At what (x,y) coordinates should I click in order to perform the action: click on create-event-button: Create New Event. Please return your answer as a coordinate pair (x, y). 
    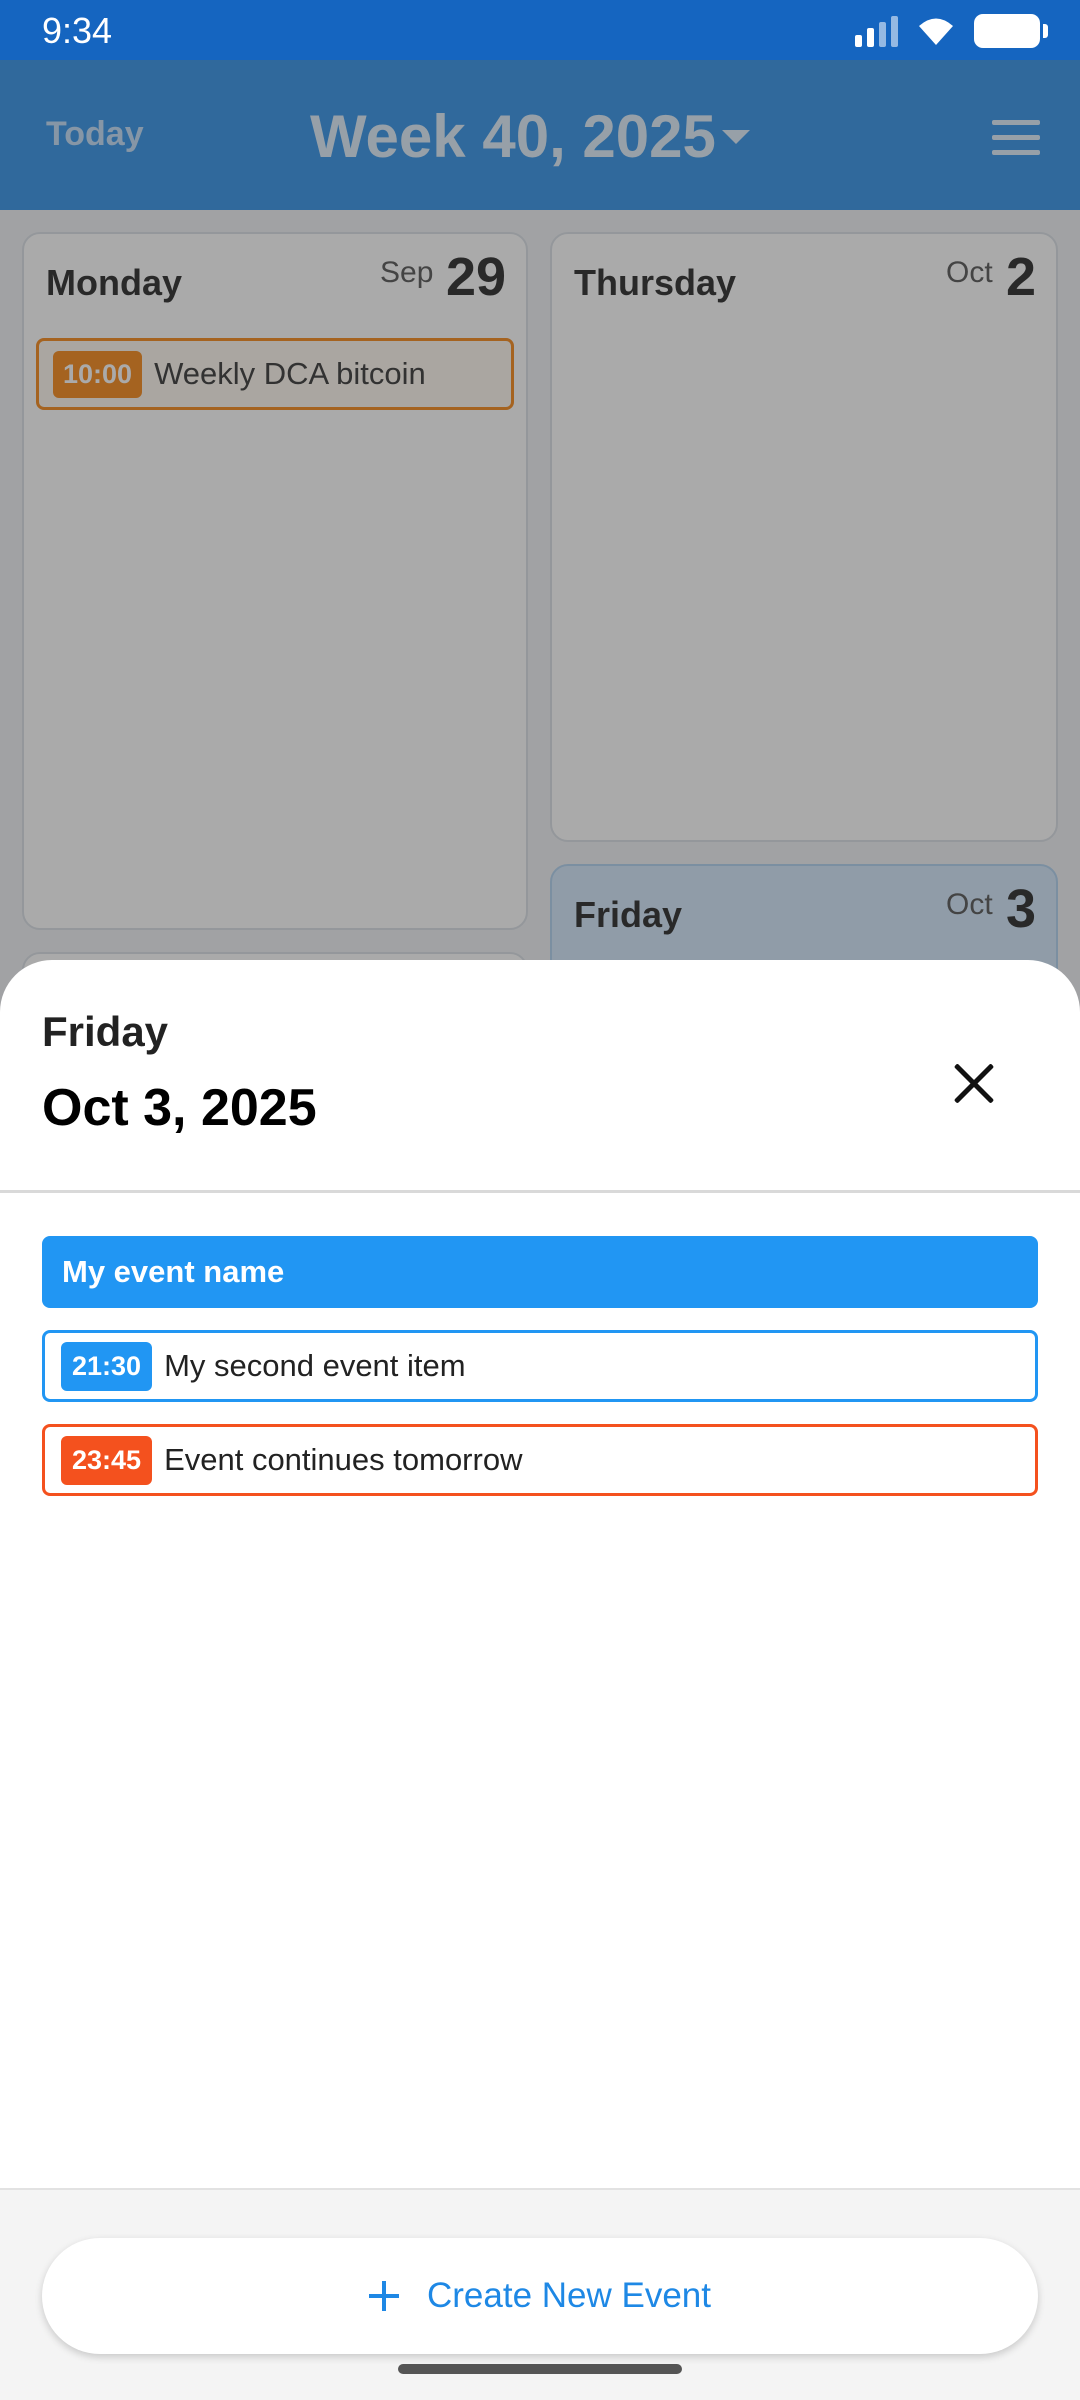
    Looking at the image, I should click on (540, 2296).